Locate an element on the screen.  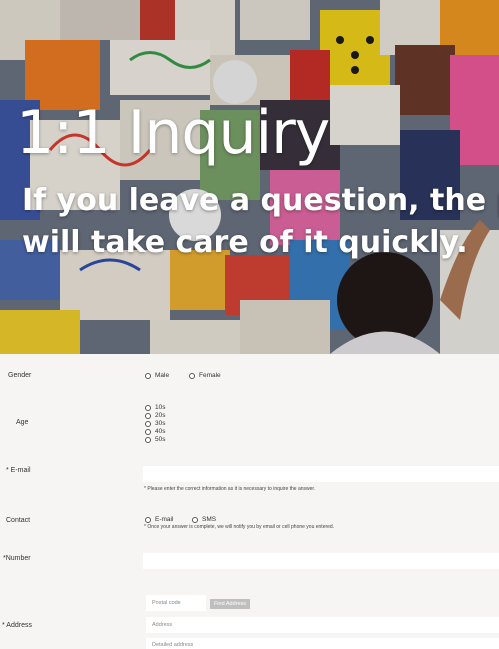
contact-radio-email: E-mail is located at coordinates (159, 519).